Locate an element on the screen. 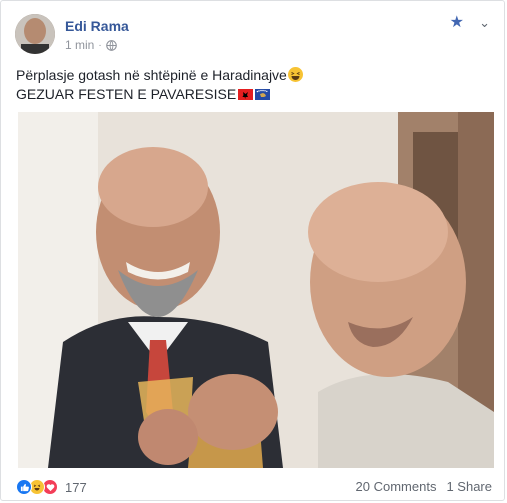  post-time: 1 min is located at coordinates (79, 45).